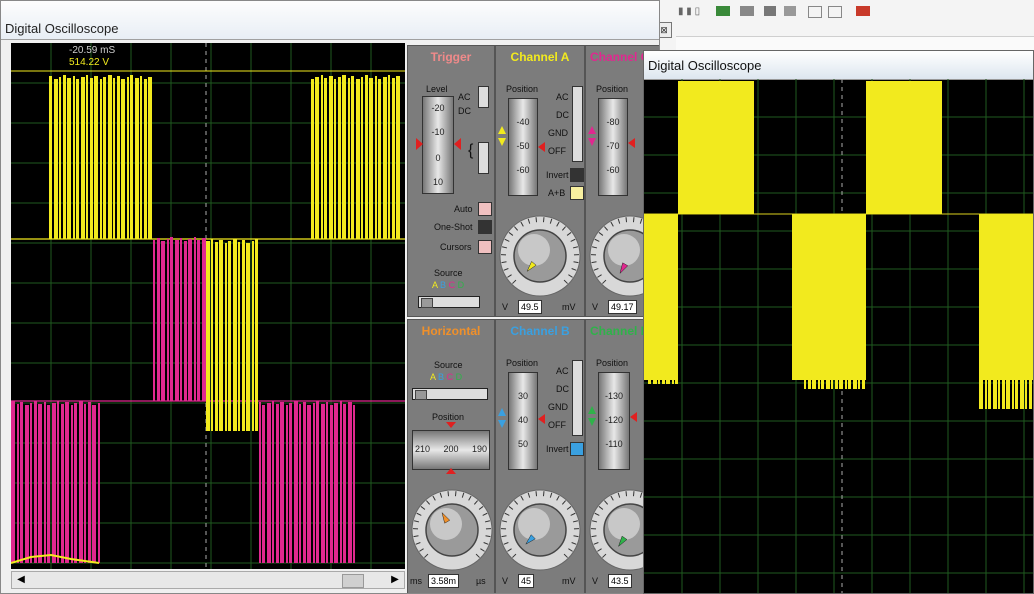 The image size is (1034, 594). Describe the element at coordinates (523, 147) in the screenshot. I see `channel-a-position-drum: -40 -50 -60` at that location.